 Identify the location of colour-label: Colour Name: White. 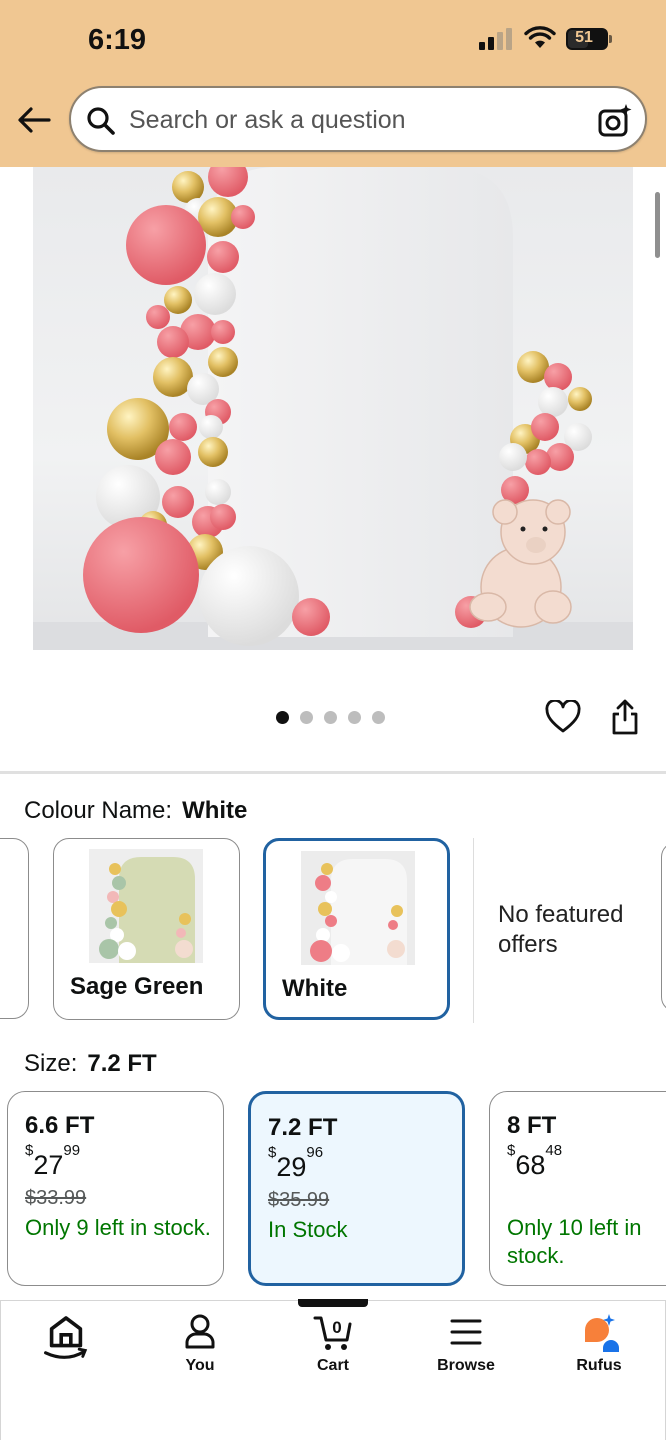
(135, 811).